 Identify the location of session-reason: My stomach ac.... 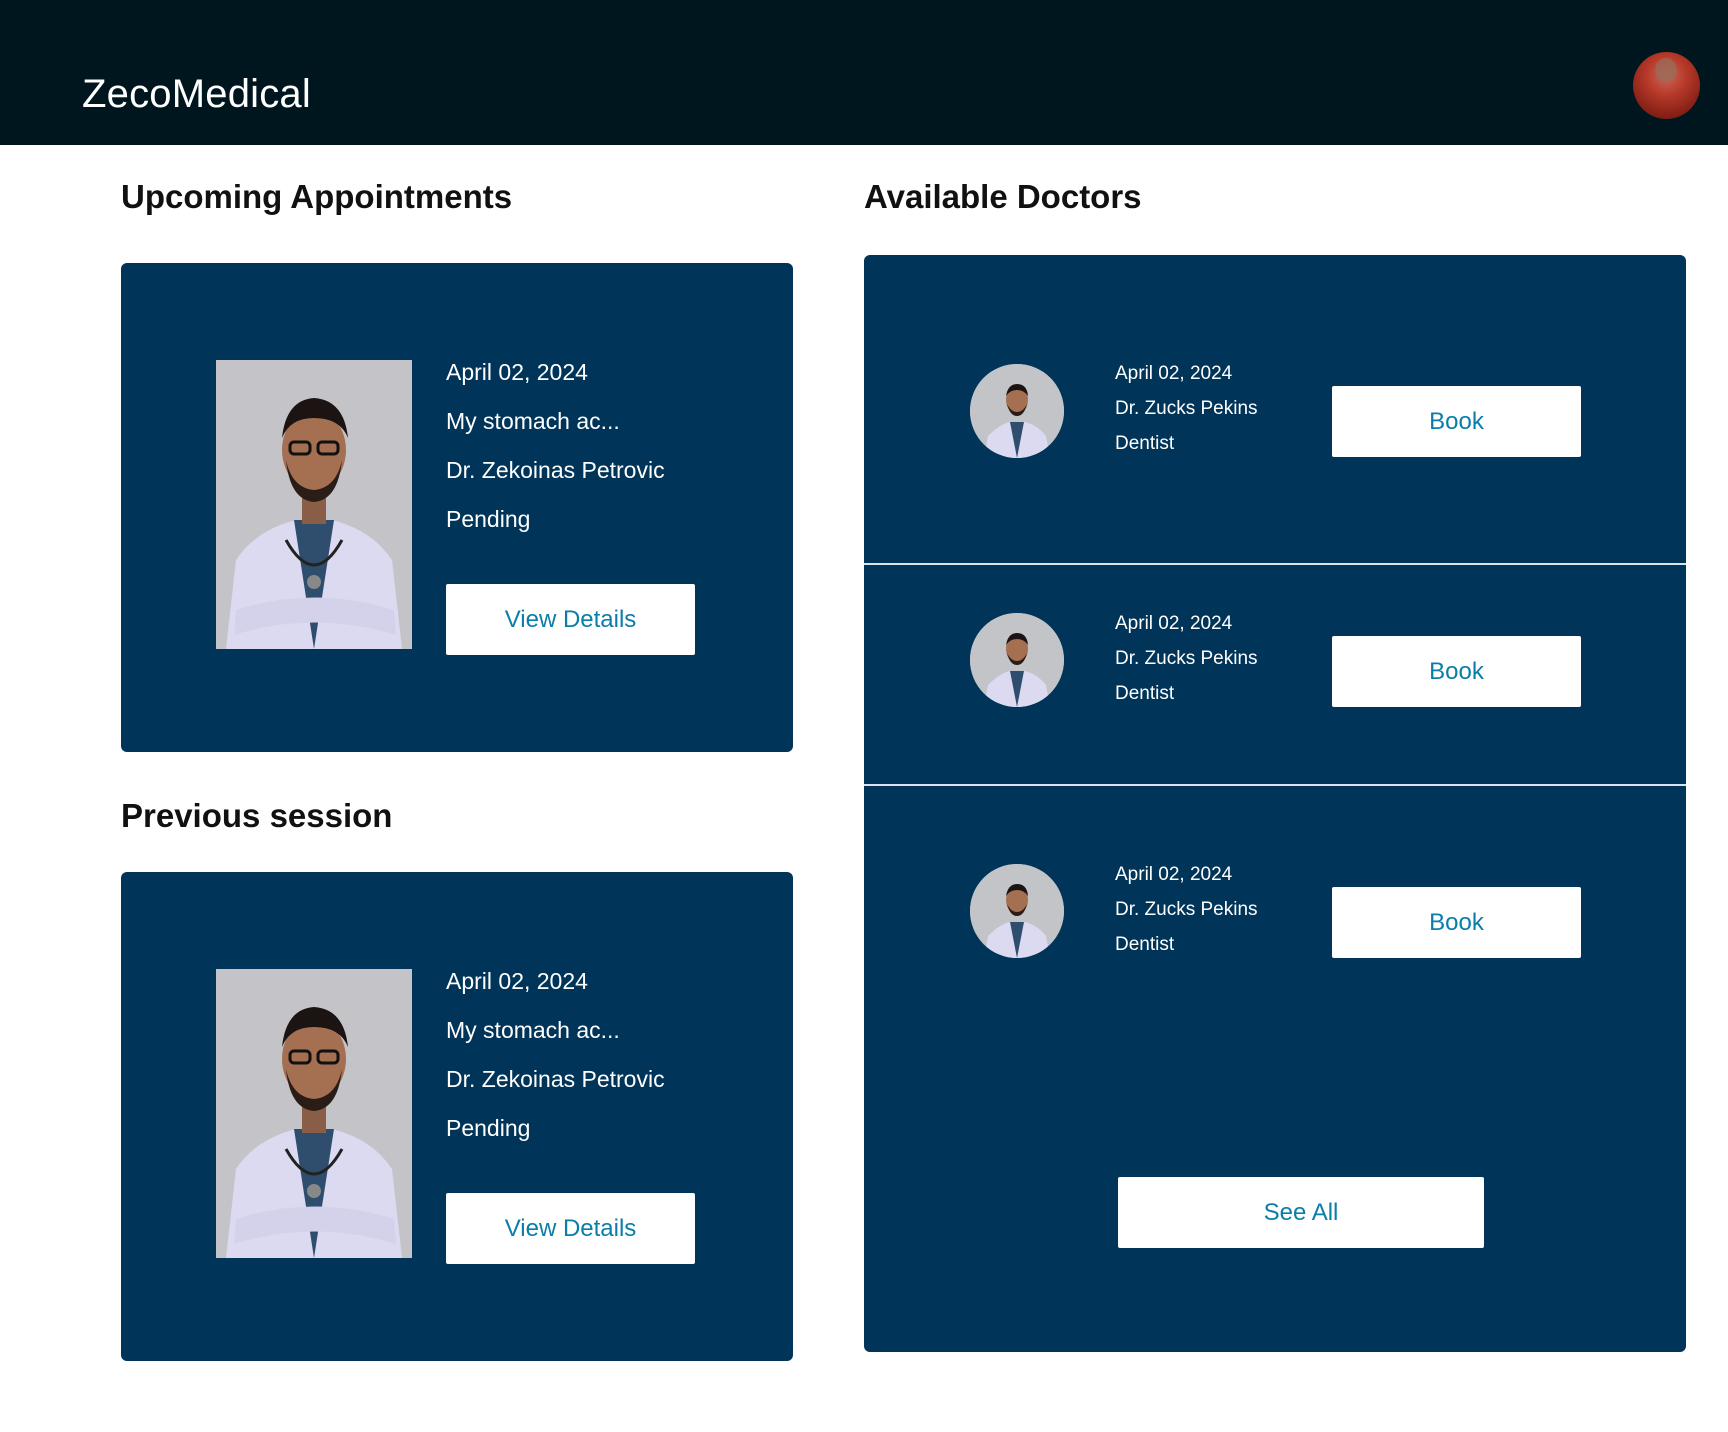
(533, 1030).